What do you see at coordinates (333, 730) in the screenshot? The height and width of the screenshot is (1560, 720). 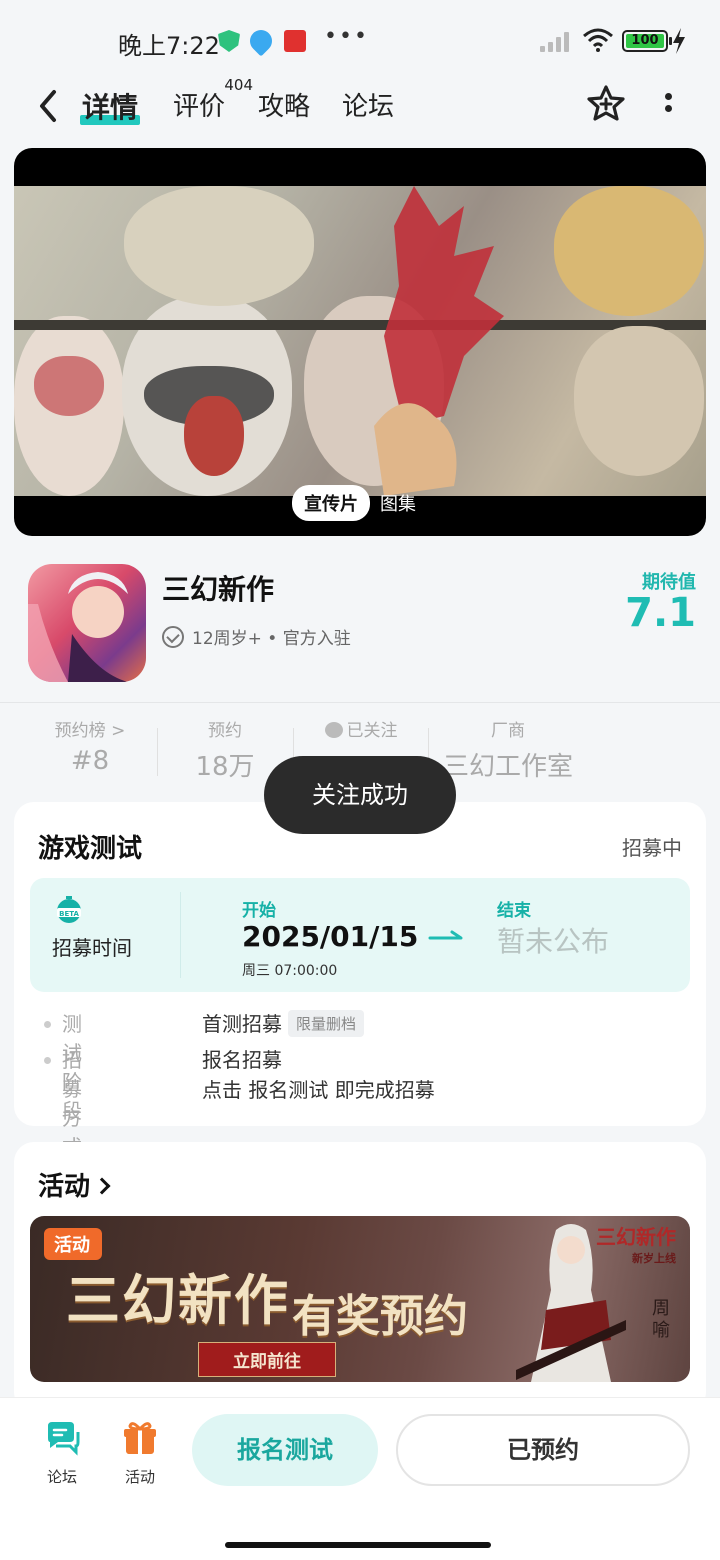 I see `heart-icon` at bounding box center [333, 730].